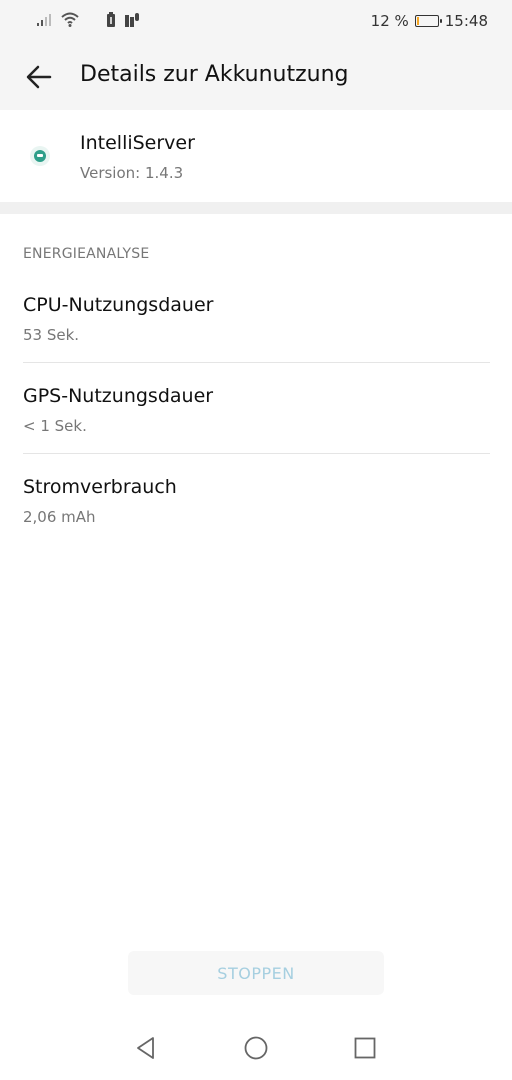  What do you see at coordinates (417, 21) in the screenshot?
I see `battery-fill` at bounding box center [417, 21].